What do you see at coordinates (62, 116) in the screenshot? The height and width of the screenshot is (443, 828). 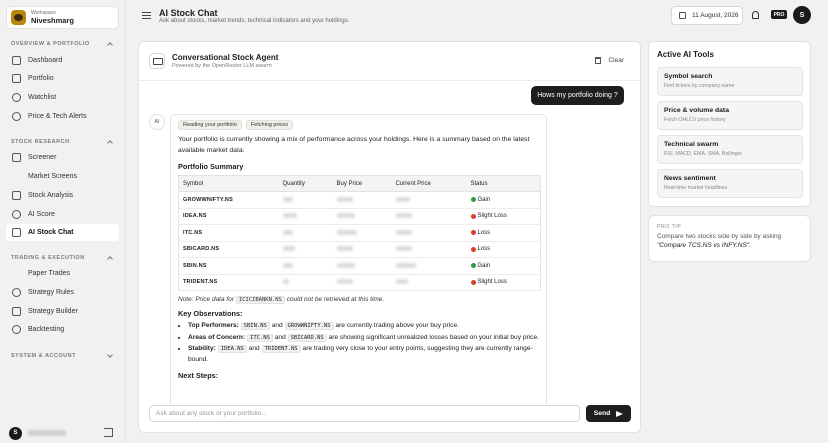 I see `sidebar-item-price-tech-alerts: Price & Tech Alerts` at bounding box center [62, 116].